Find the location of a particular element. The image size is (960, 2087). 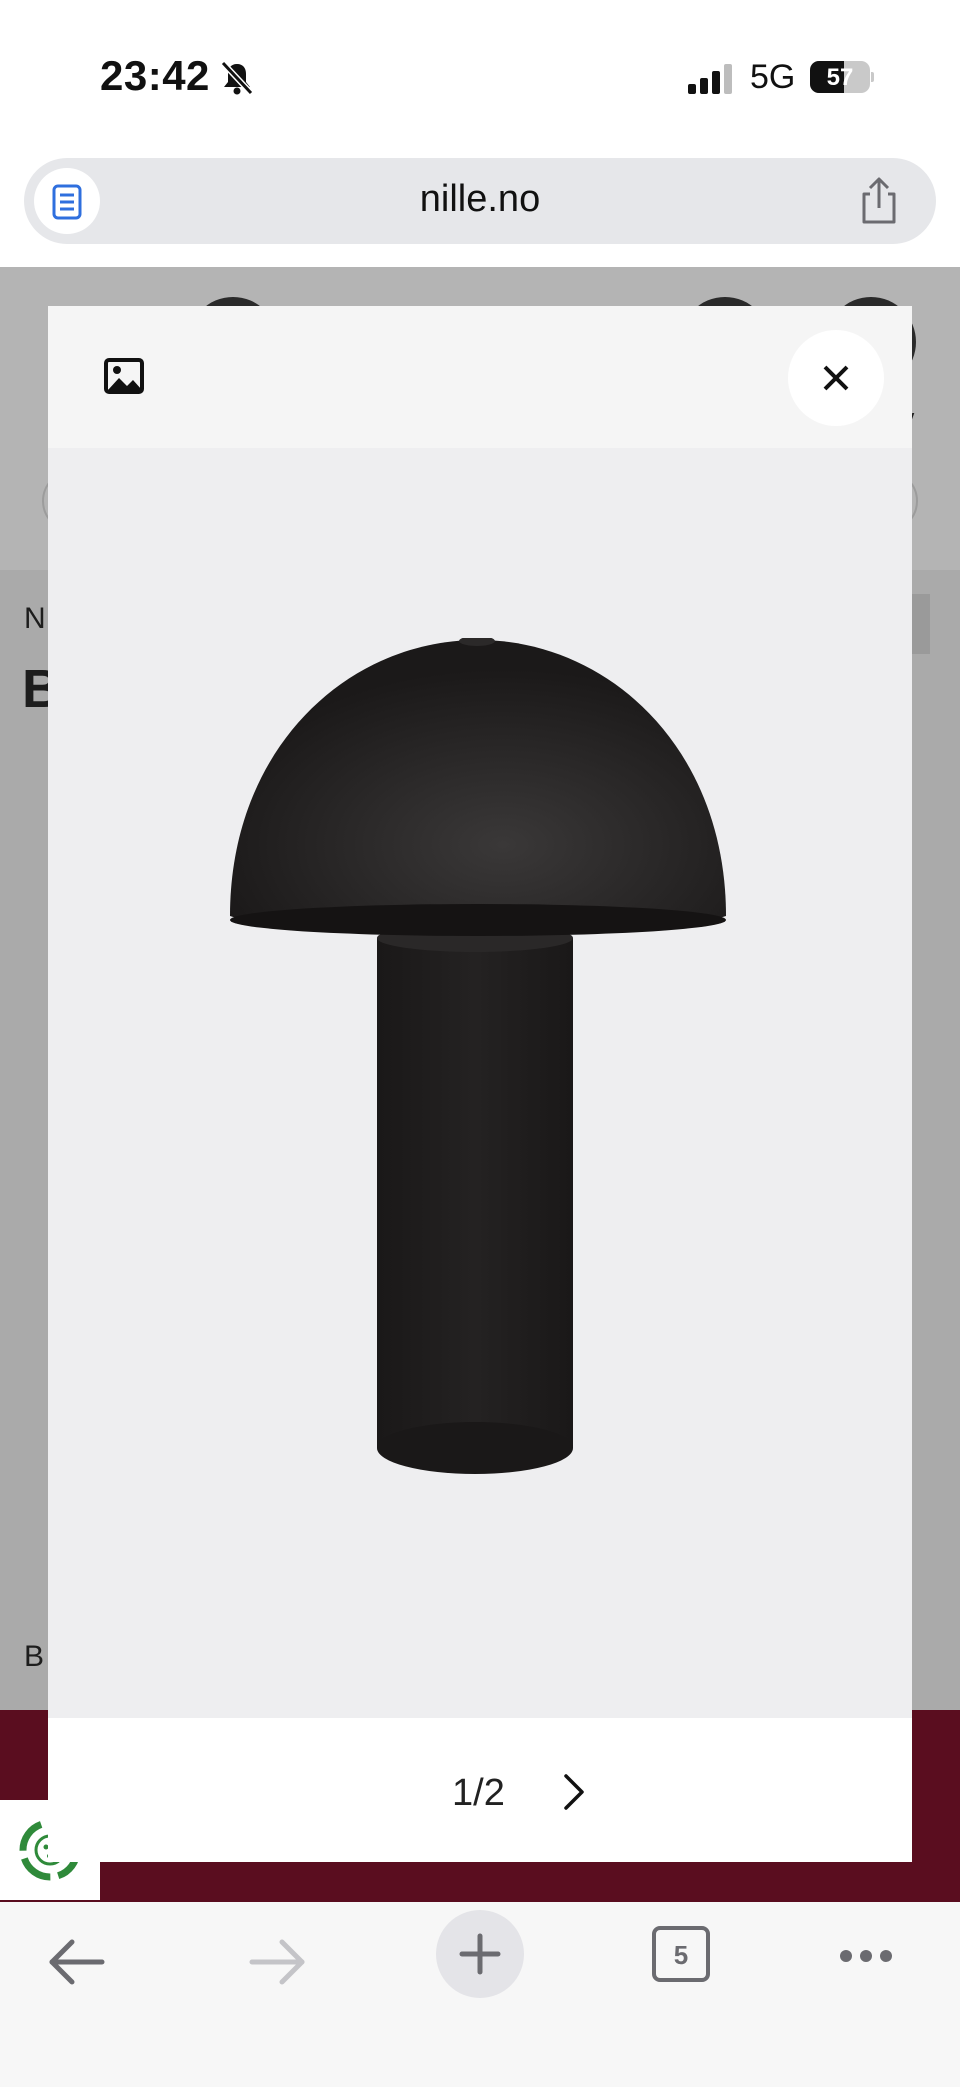

tab-count: 5 is located at coordinates (681, 1955).